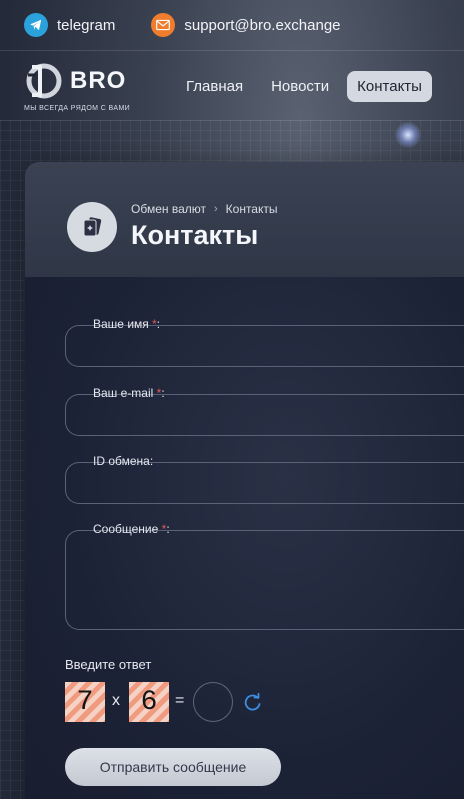 The height and width of the screenshot is (799, 464). What do you see at coordinates (36, 25) in the screenshot?
I see `telegram-icon` at bounding box center [36, 25].